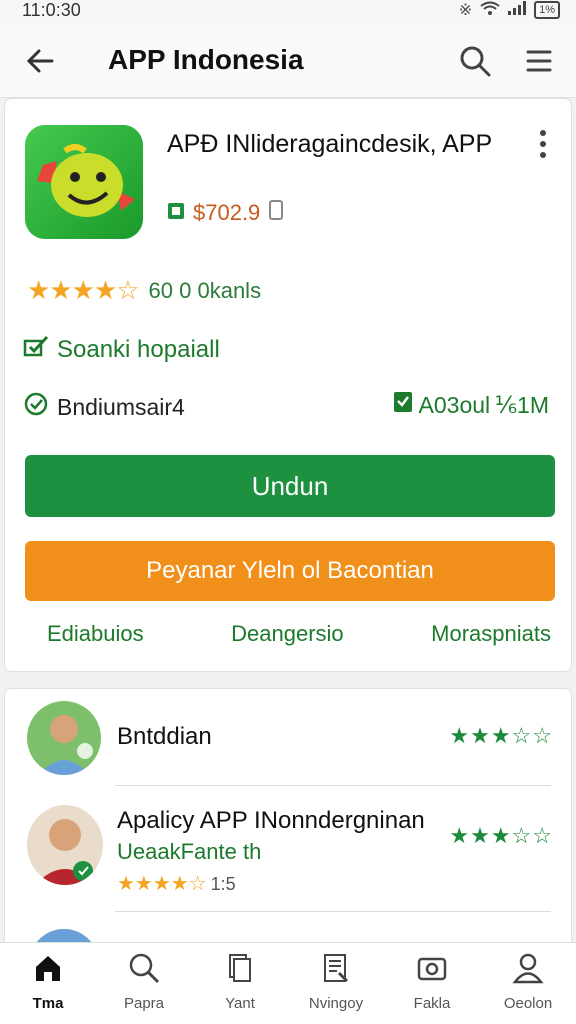 The image size is (576, 1024). I want to click on info-icon, so click(276, 213).